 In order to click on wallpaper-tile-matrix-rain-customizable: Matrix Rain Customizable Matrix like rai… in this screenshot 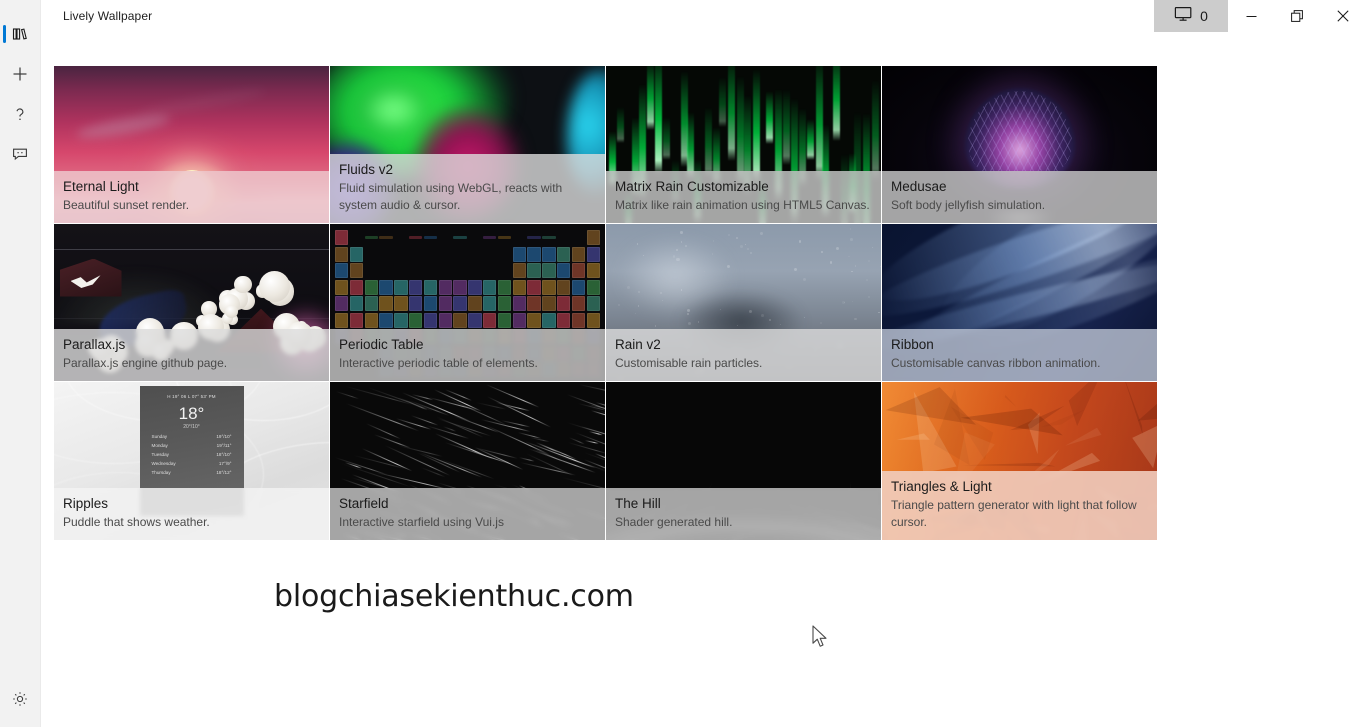, I will do `click(743, 144)`.